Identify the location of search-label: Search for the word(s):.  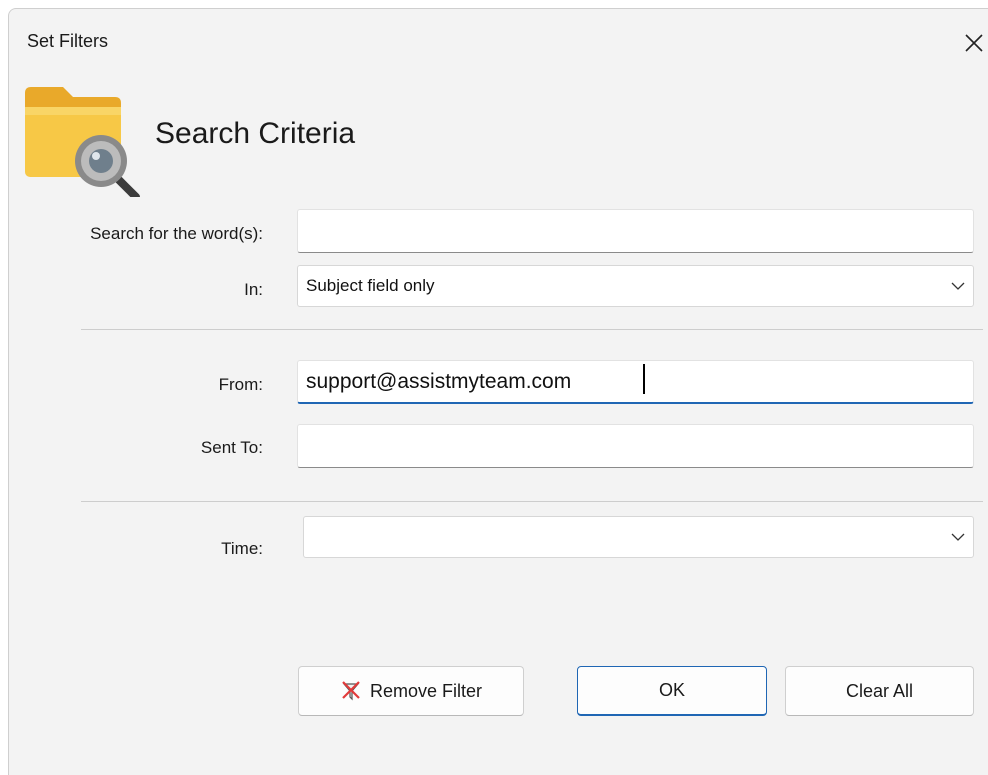
(176, 233).